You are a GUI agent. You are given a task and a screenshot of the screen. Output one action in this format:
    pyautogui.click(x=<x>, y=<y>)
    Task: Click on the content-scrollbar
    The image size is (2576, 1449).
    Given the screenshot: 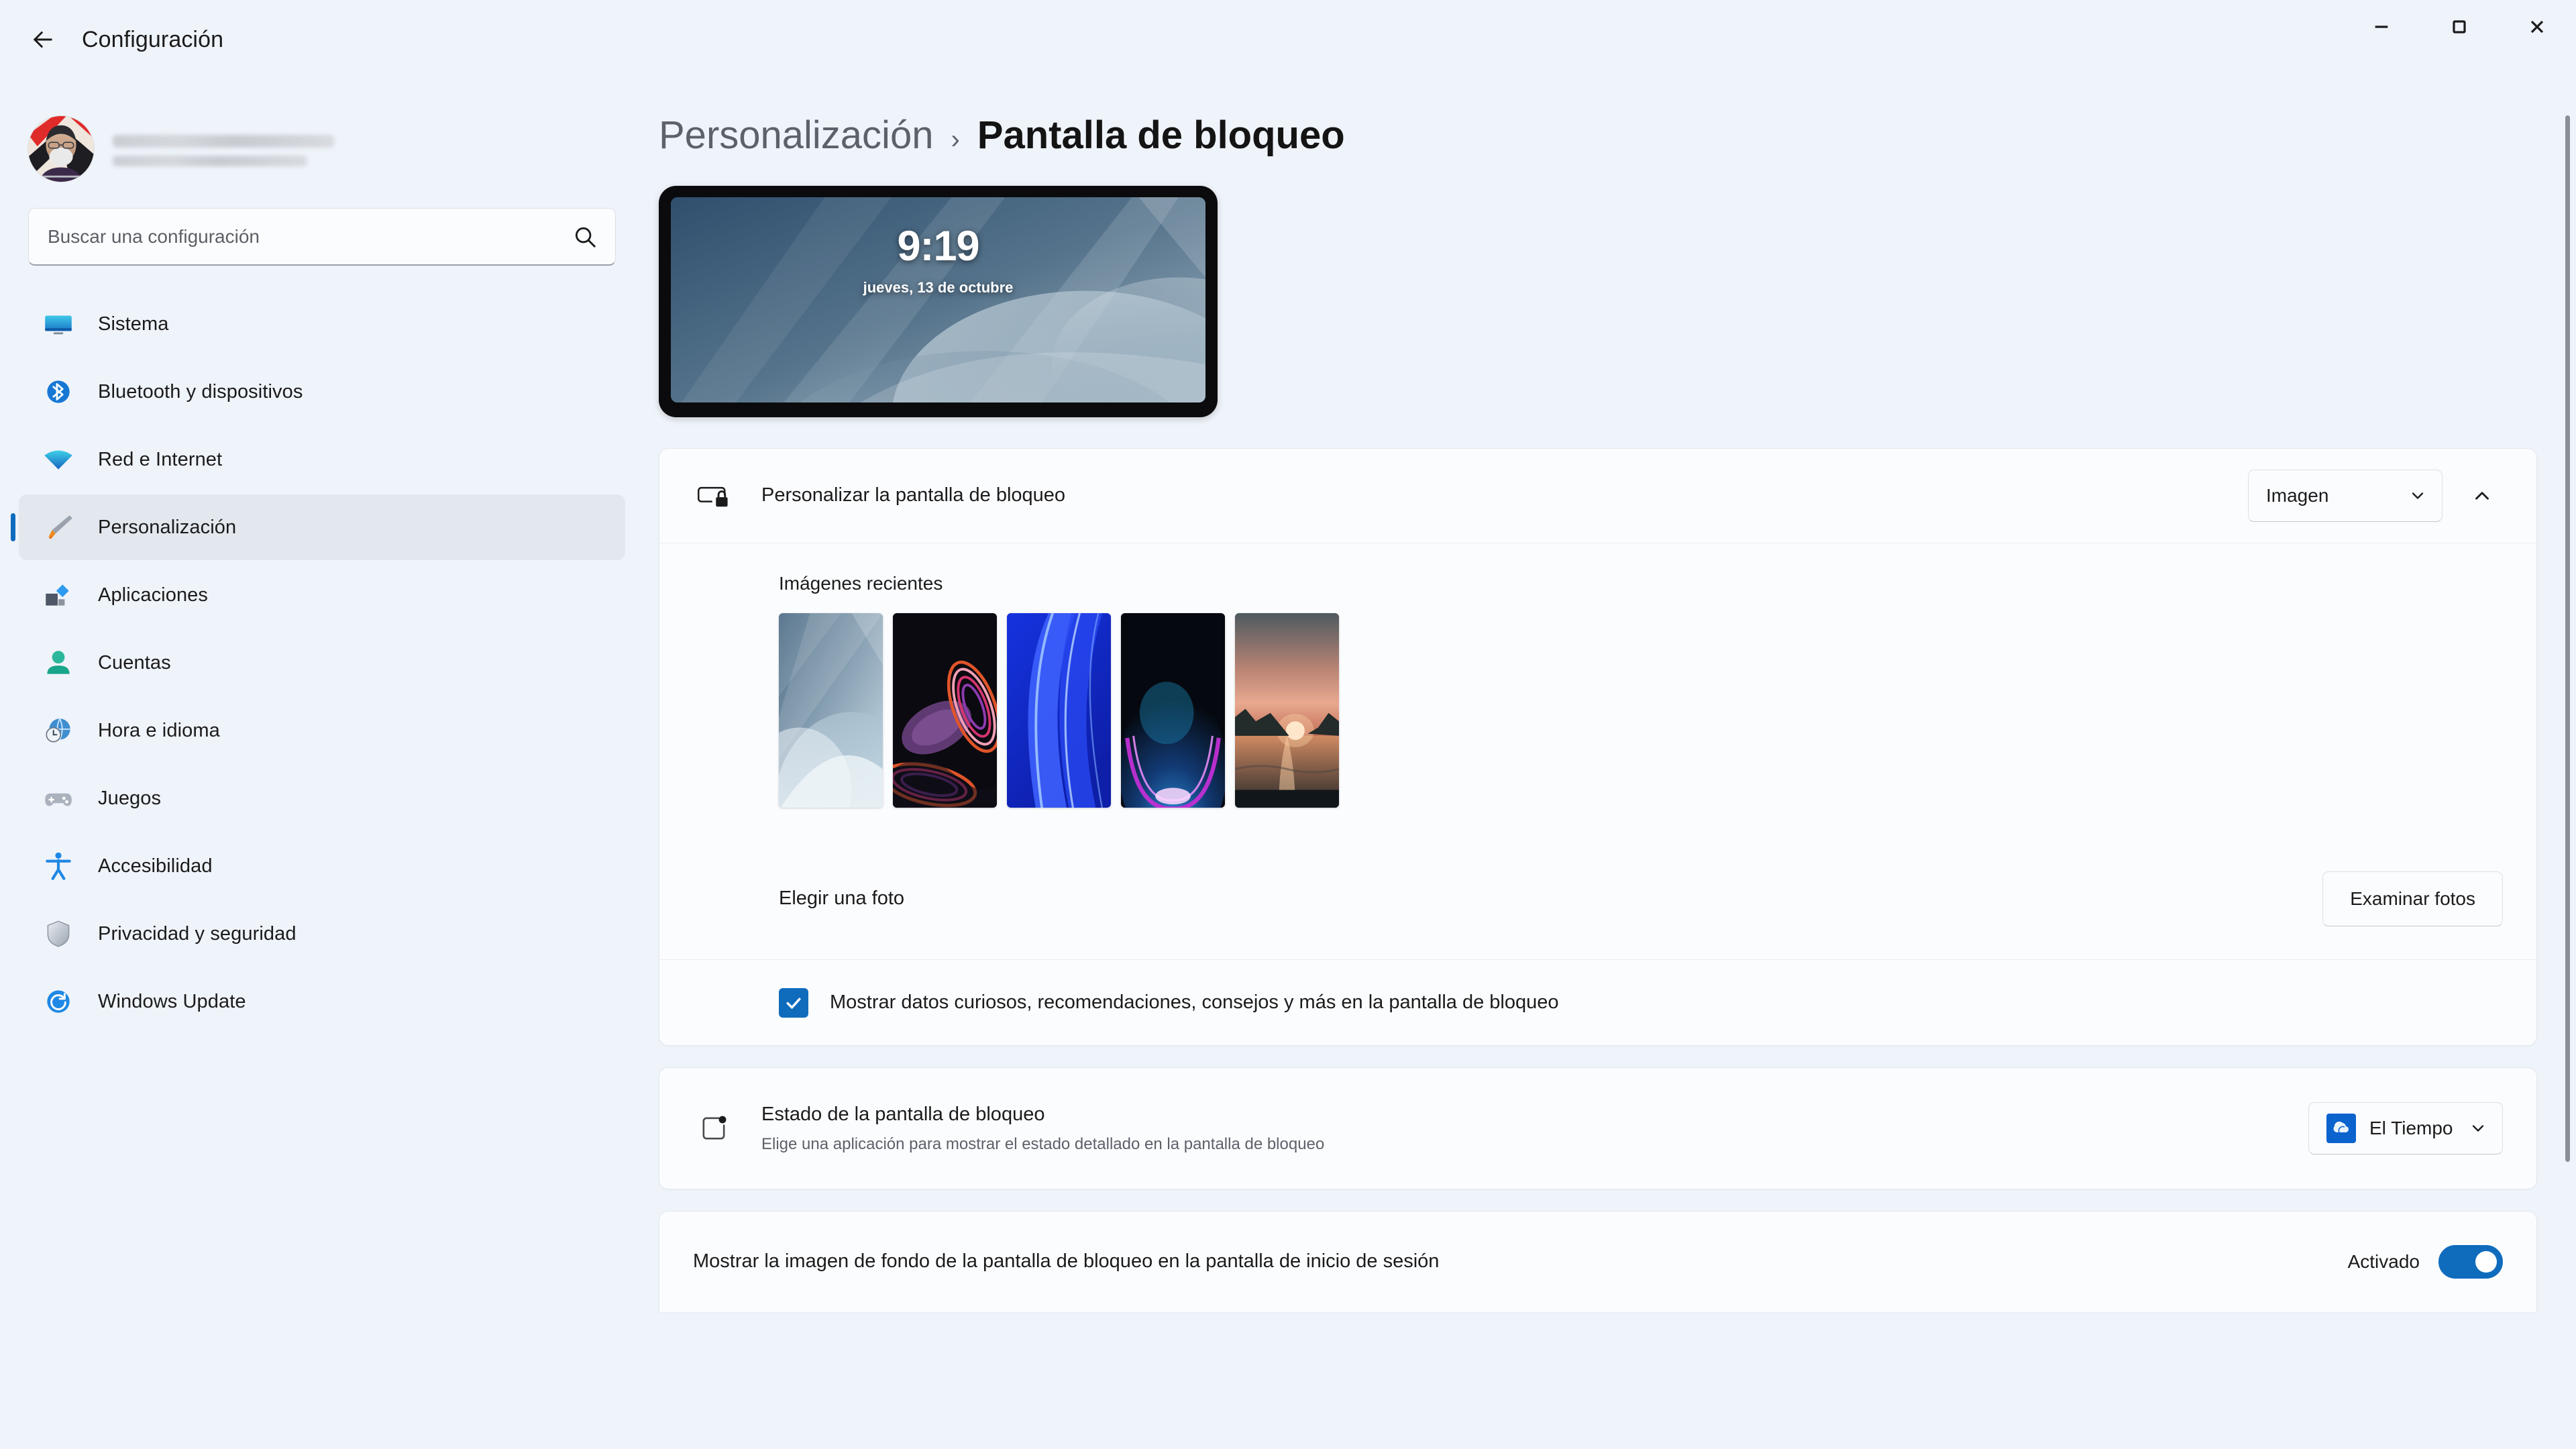 What is the action you would take?
    pyautogui.click(x=2567, y=752)
    